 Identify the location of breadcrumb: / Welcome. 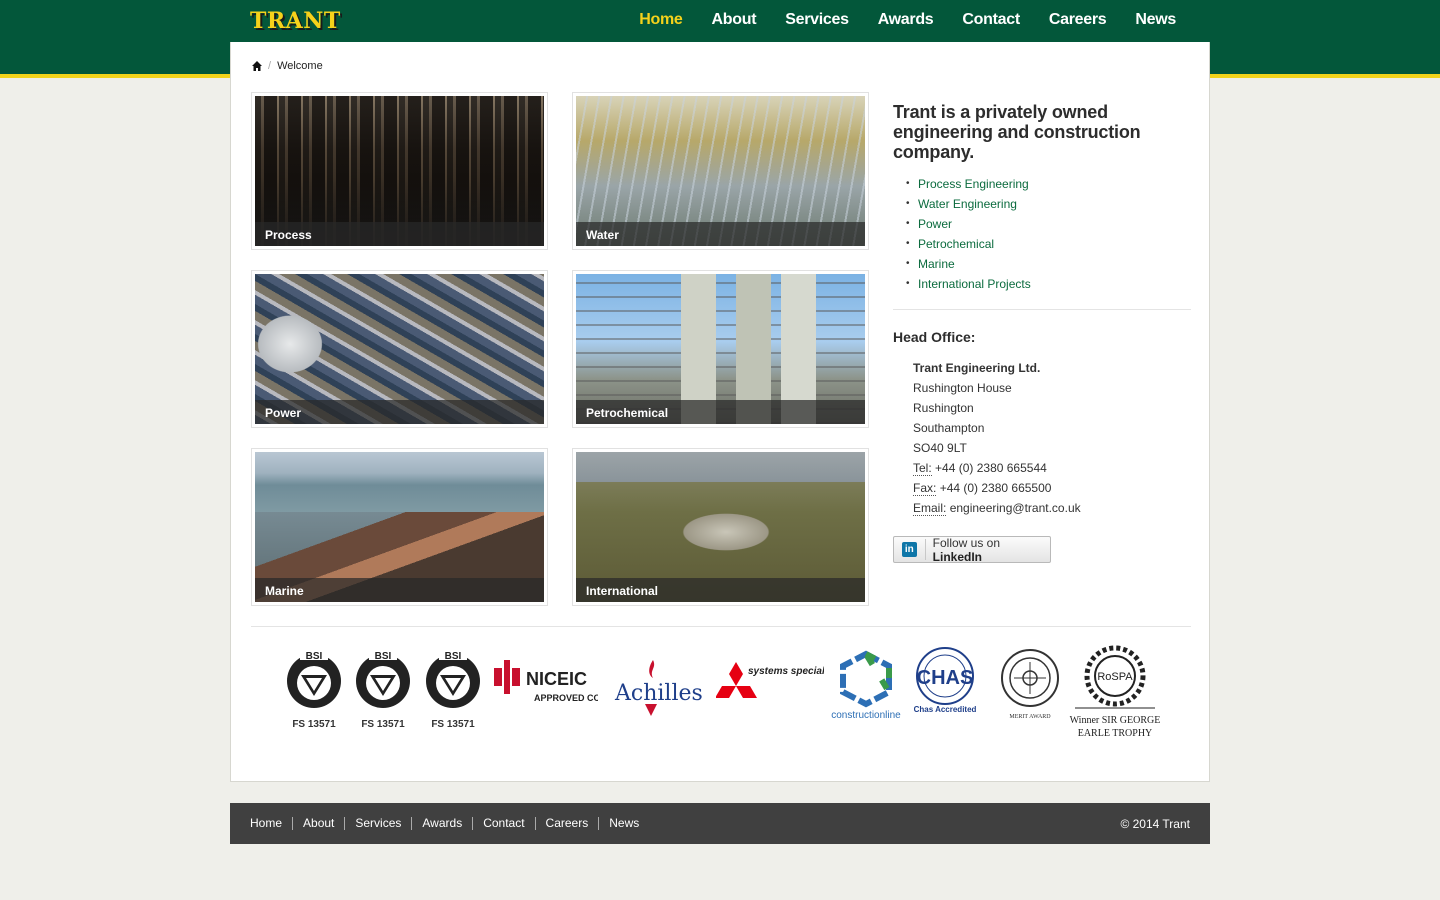
(287, 66).